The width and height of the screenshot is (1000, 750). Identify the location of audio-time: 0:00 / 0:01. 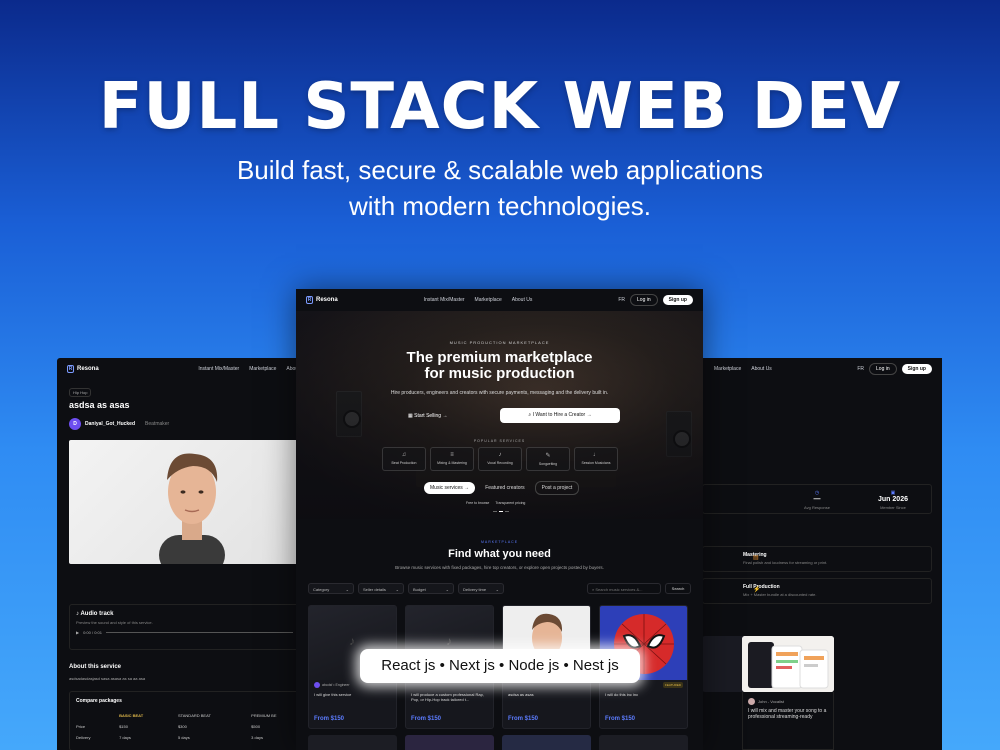
(92, 632).